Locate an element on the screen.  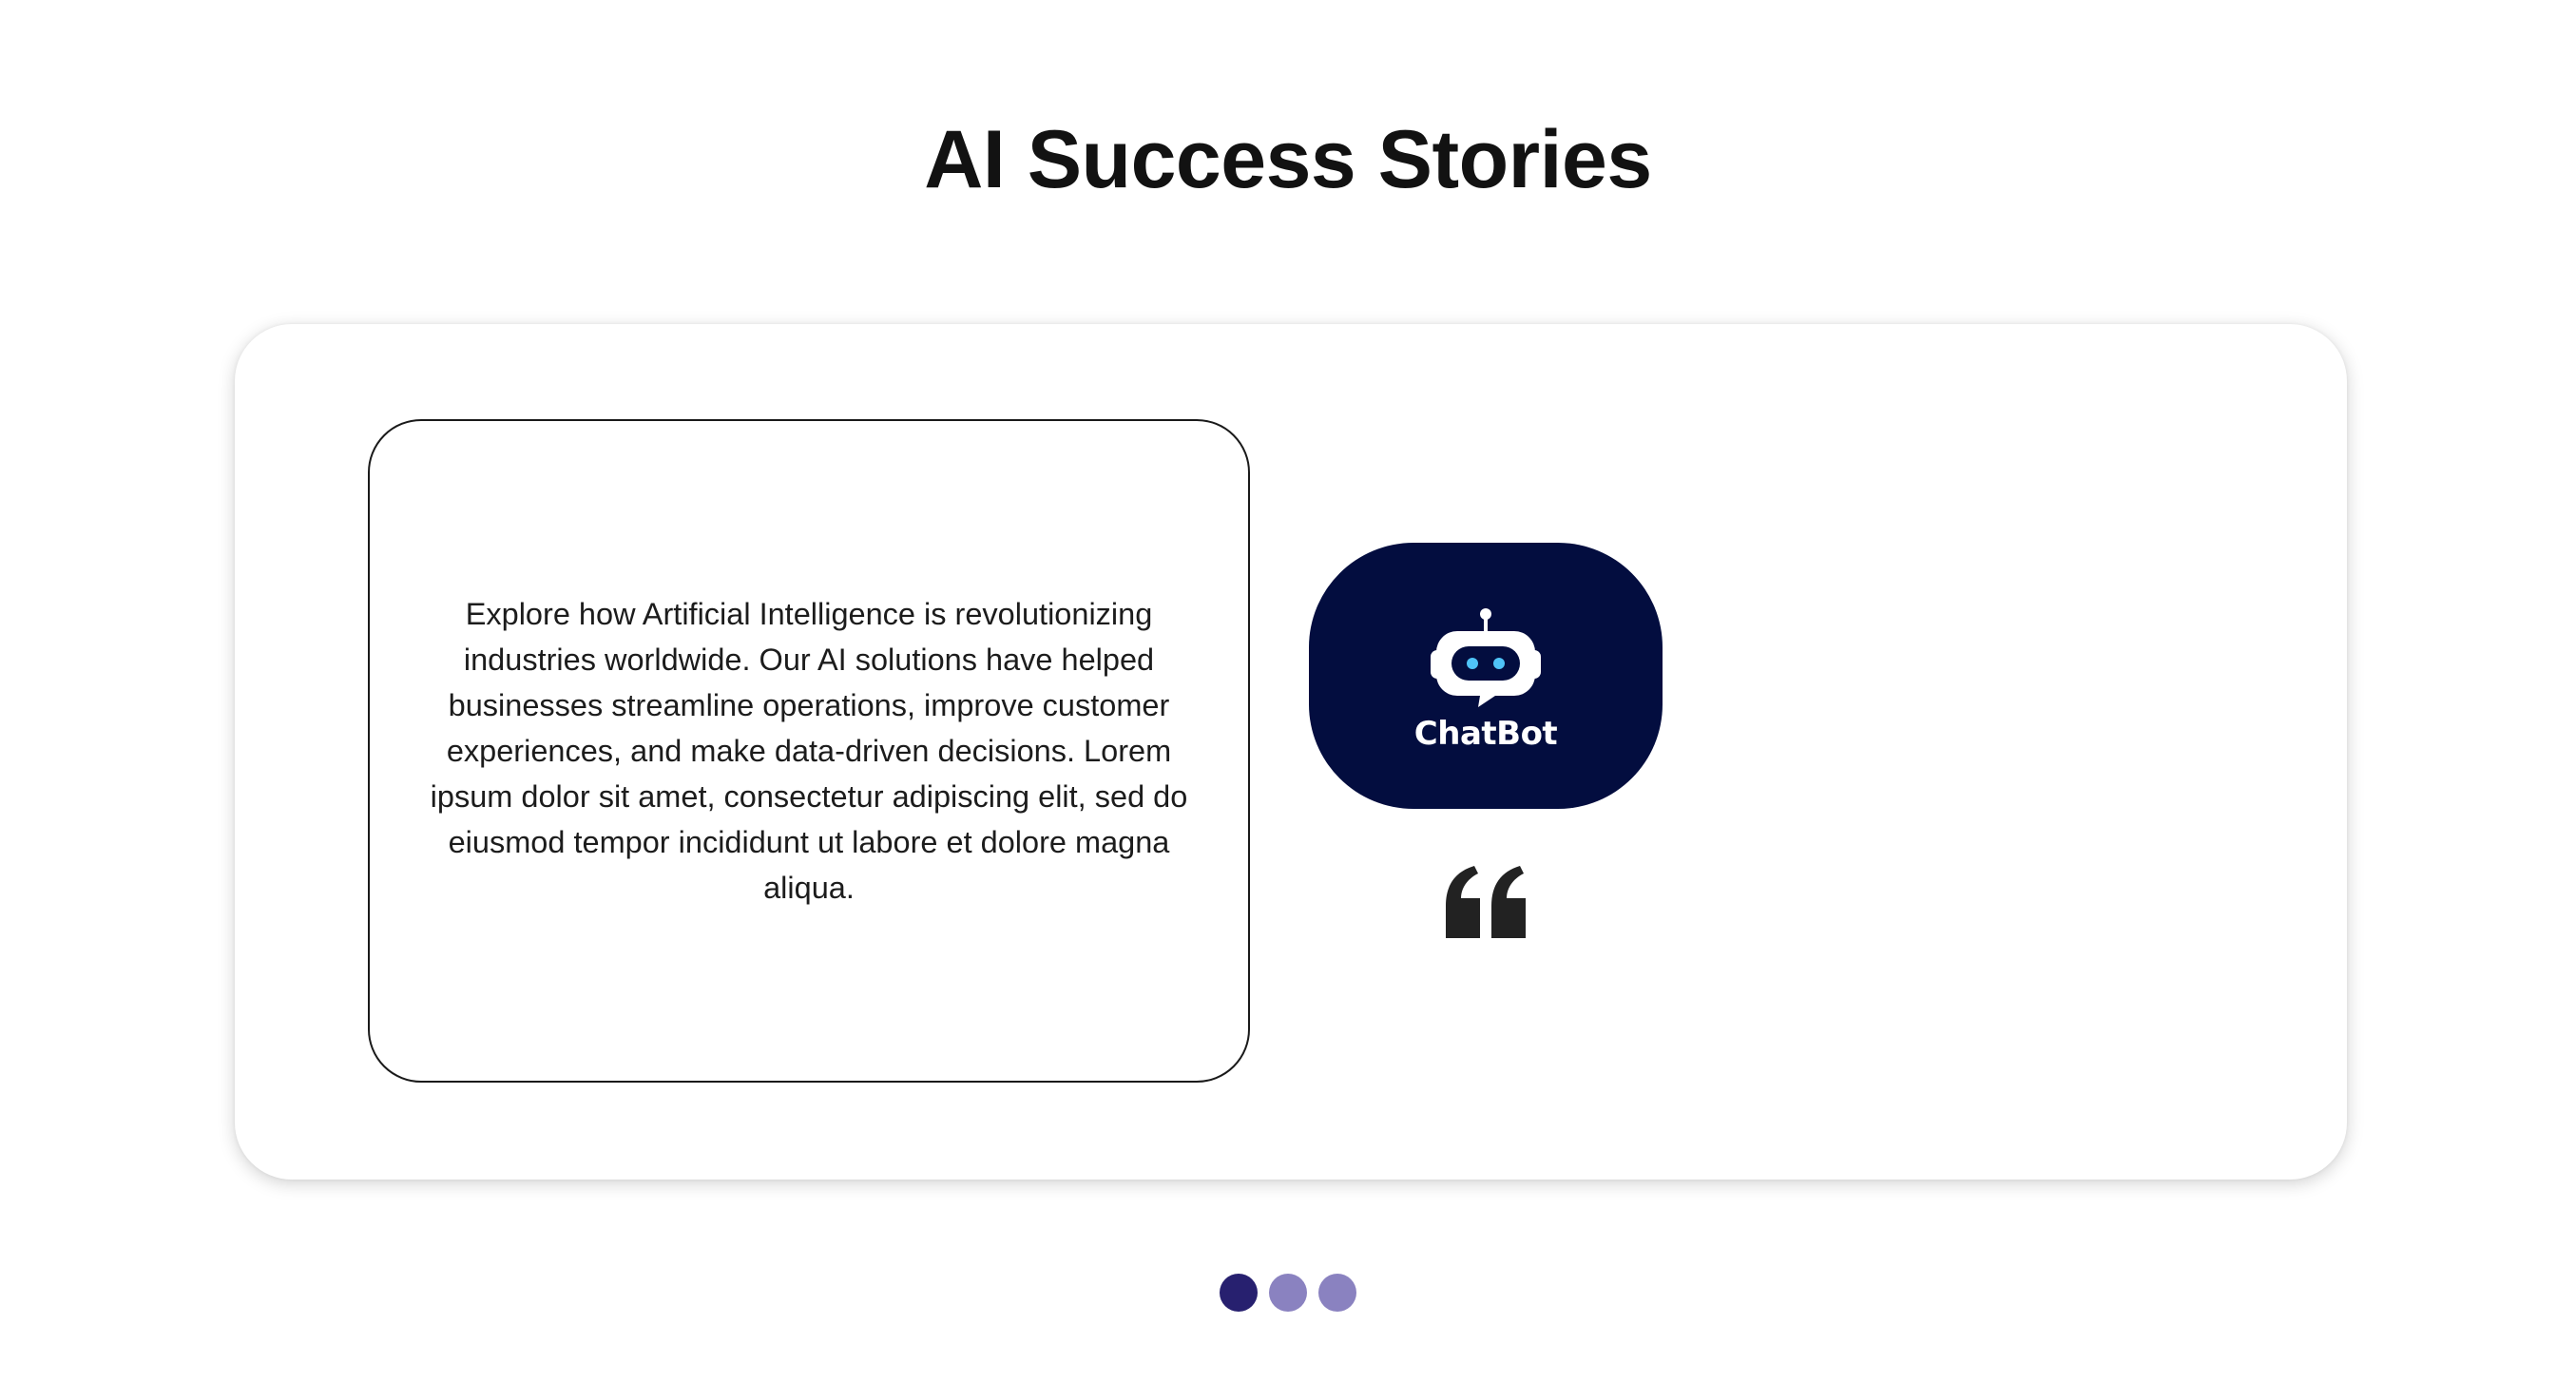
logo-text: ChatBot is located at coordinates (1485, 734).